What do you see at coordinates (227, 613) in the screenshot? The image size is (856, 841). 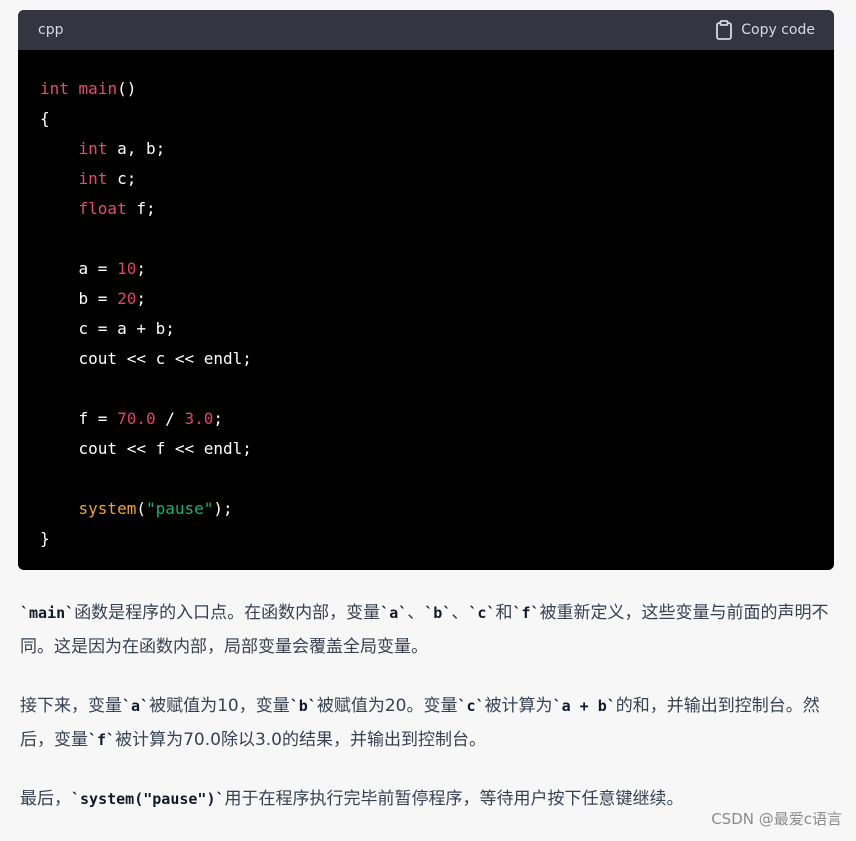 I see `paragraph-text: 函数是程序的入口点。在函数内部，变量` at bounding box center [227, 613].